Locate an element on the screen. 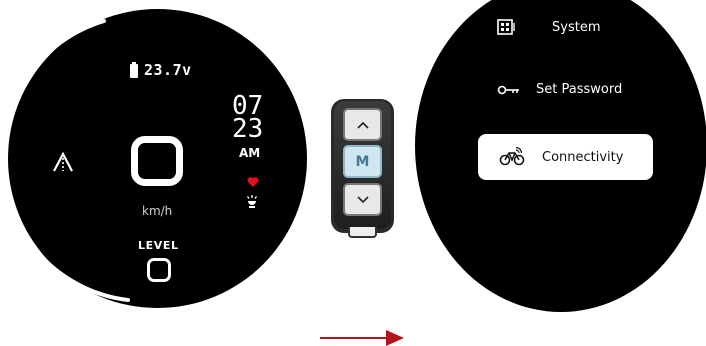  key-icon is located at coordinates (508, 89).